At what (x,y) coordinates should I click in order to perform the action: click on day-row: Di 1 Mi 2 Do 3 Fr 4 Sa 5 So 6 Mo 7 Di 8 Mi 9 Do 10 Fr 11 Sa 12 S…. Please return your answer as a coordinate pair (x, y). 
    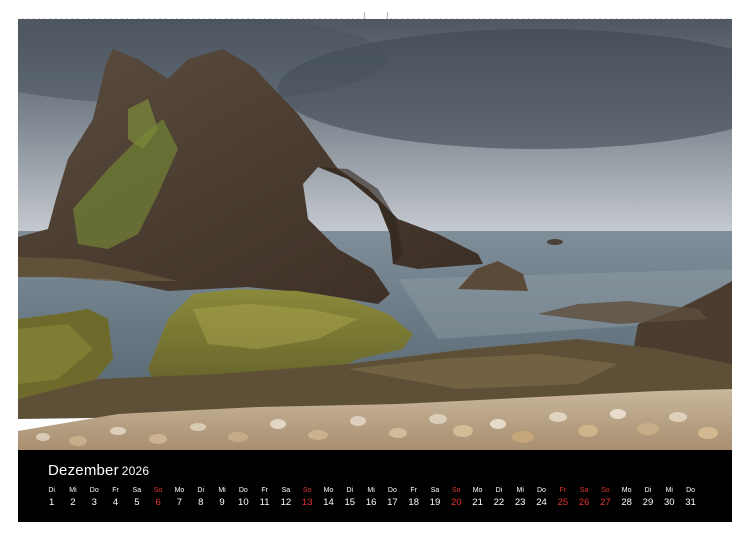
    Looking at the image, I should click on (371, 498).